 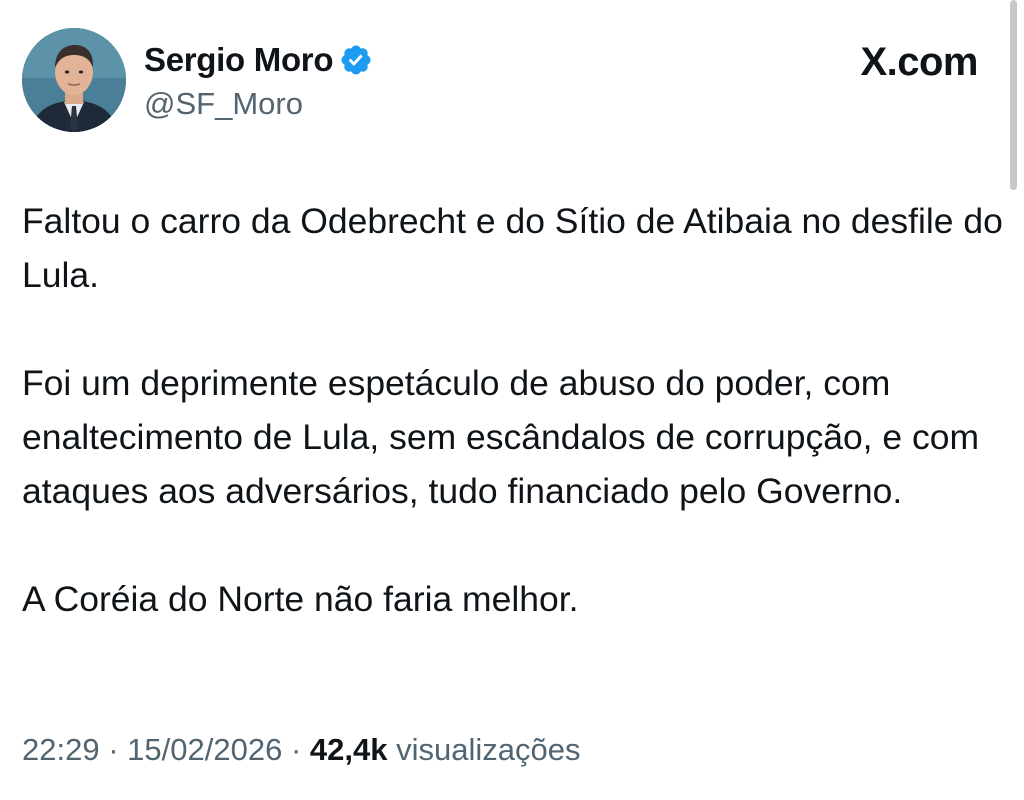 I want to click on views-label: visualizações, so click(x=488, y=749).